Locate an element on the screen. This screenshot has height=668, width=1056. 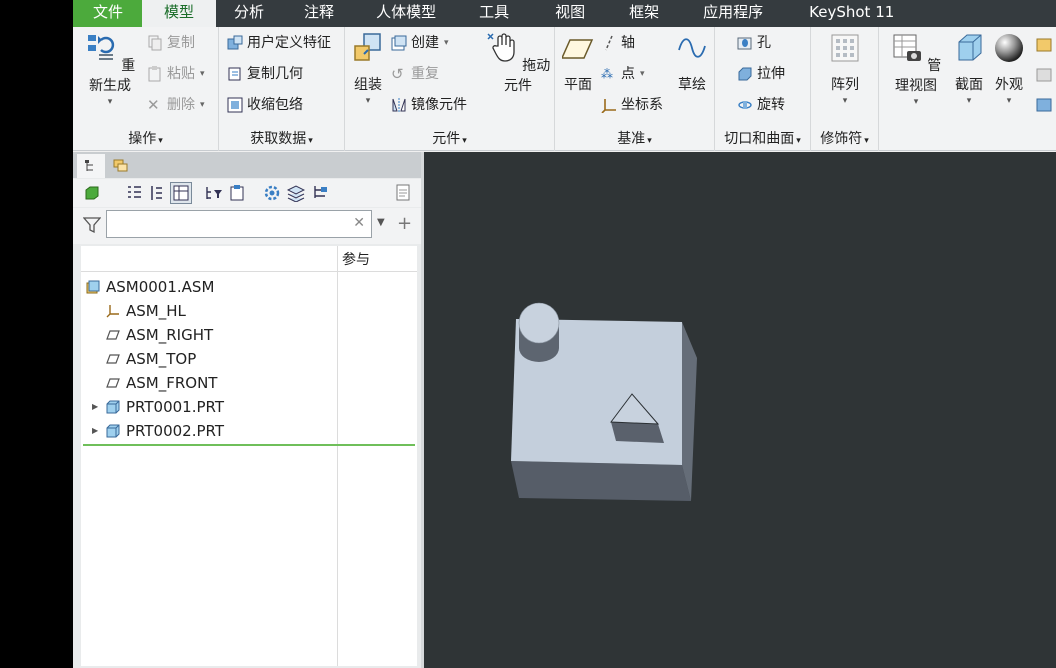
plane-button: 平面 is located at coordinates (578, 63).